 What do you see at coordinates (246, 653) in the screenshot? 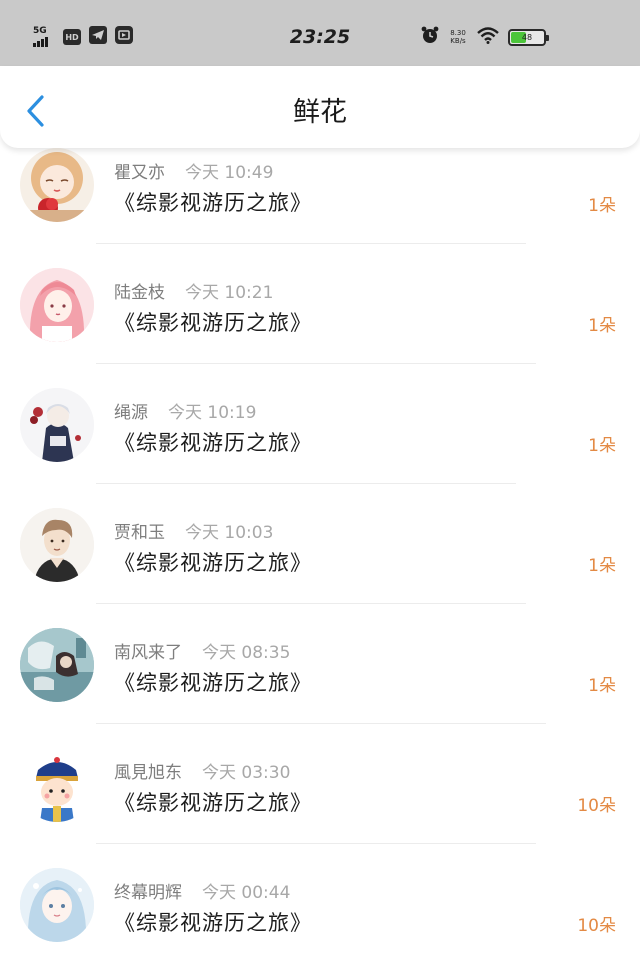
I see `send-time: 今天 08:35` at bounding box center [246, 653].